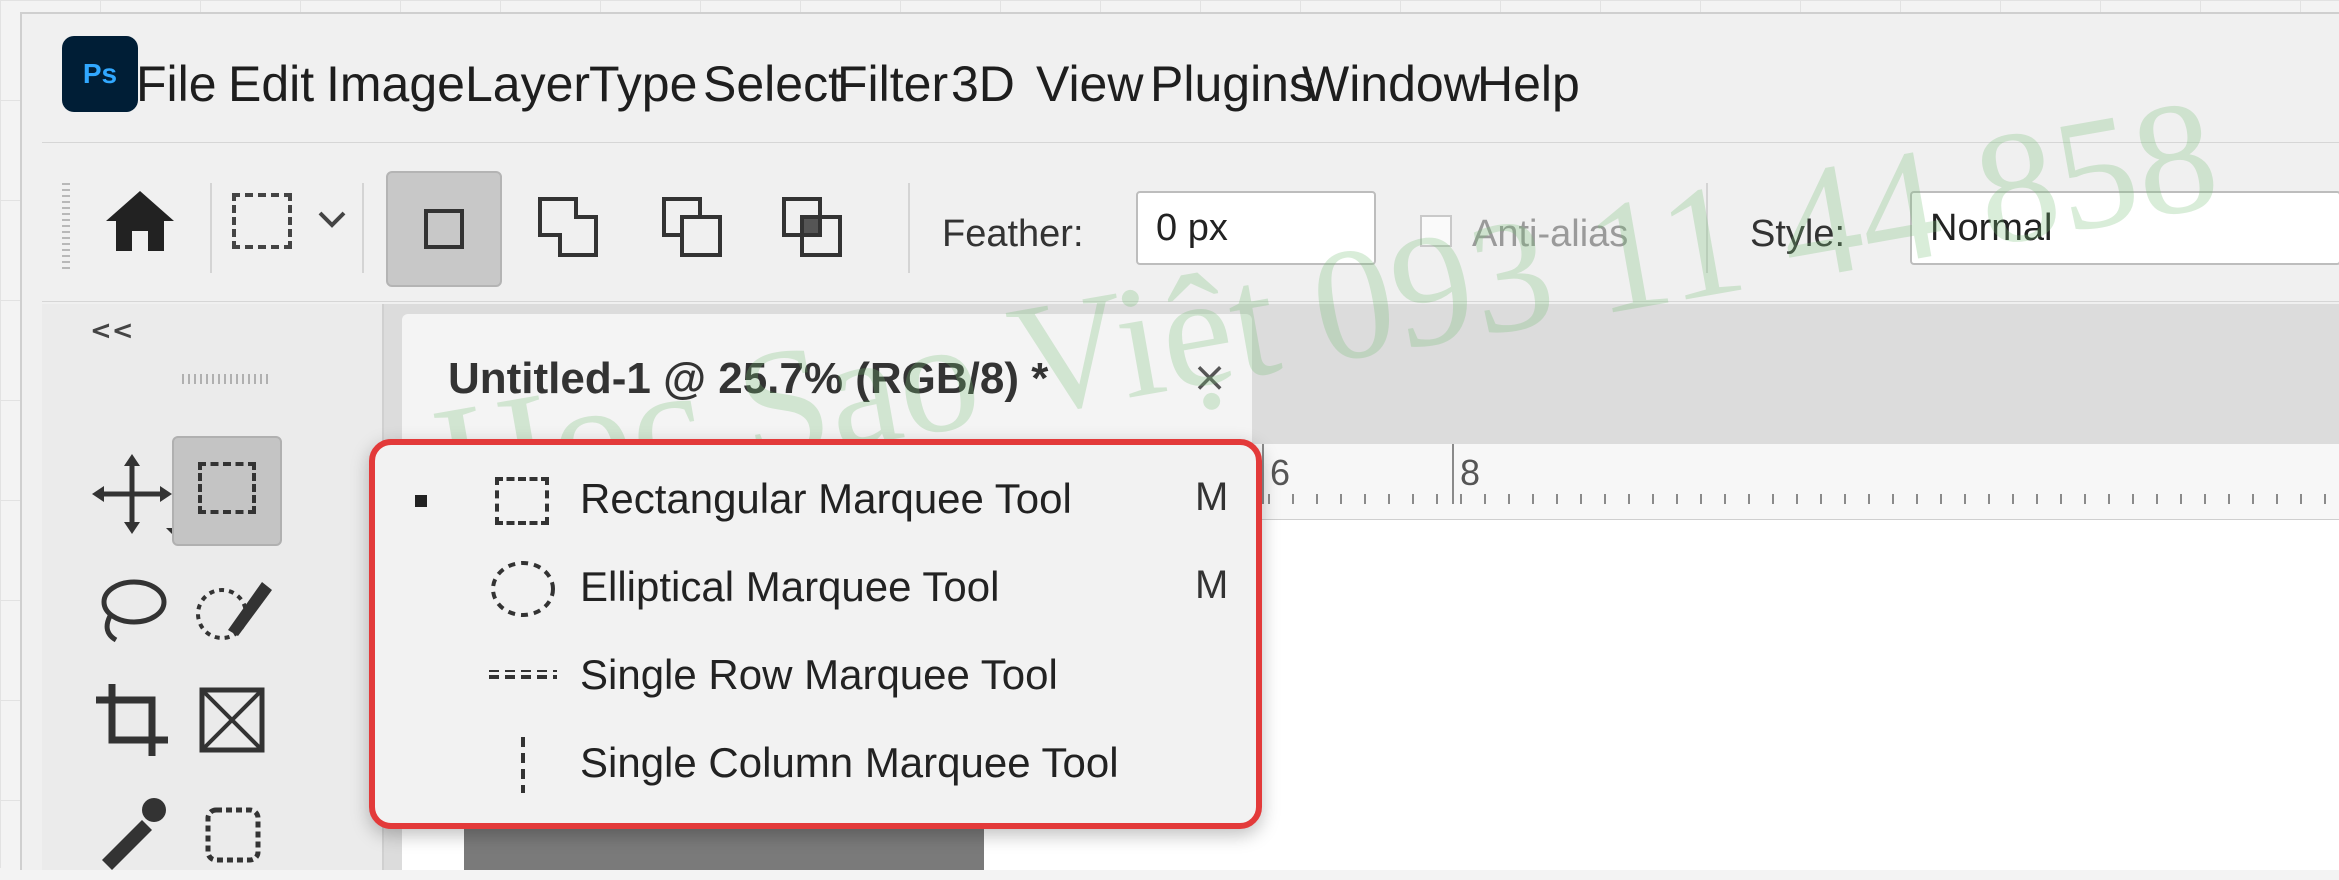 The height and width of the screenshot is (880, 2339). I want to click on menu-image: Image, so click(395, 84).